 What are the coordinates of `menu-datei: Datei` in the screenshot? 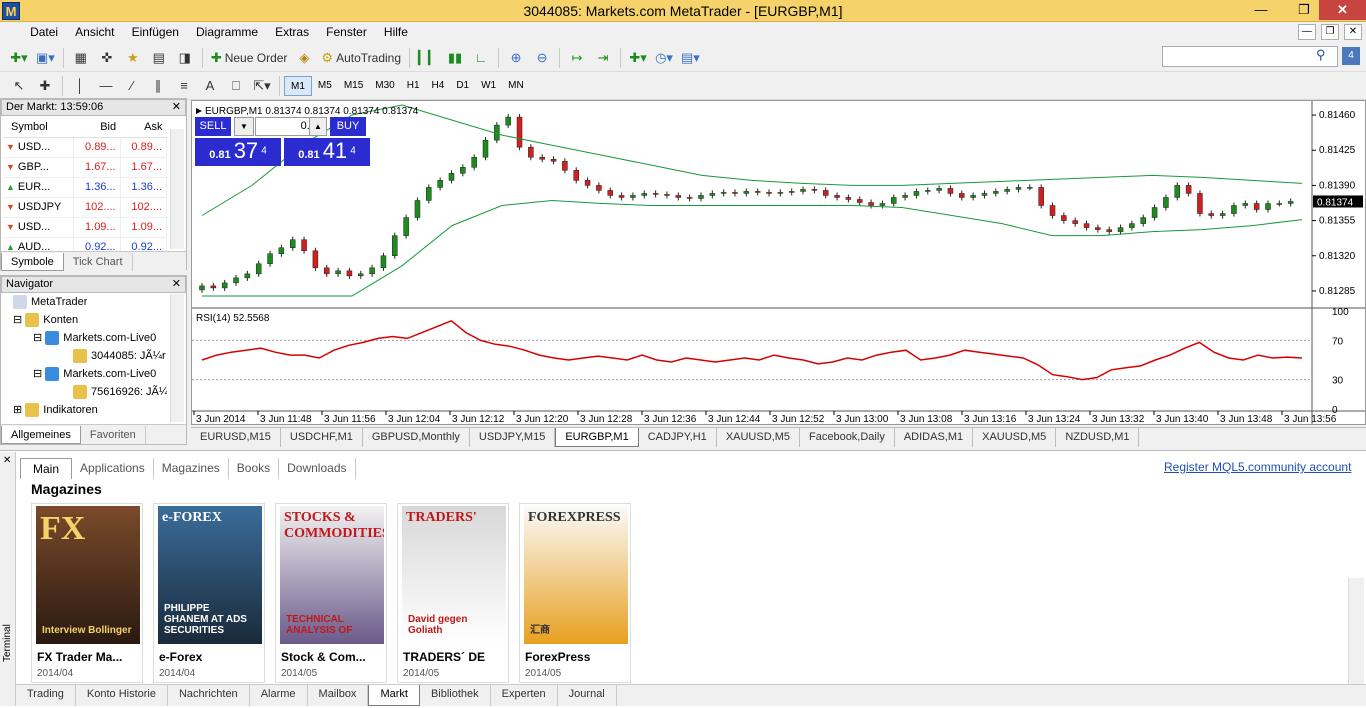 It's located at (44, 32).